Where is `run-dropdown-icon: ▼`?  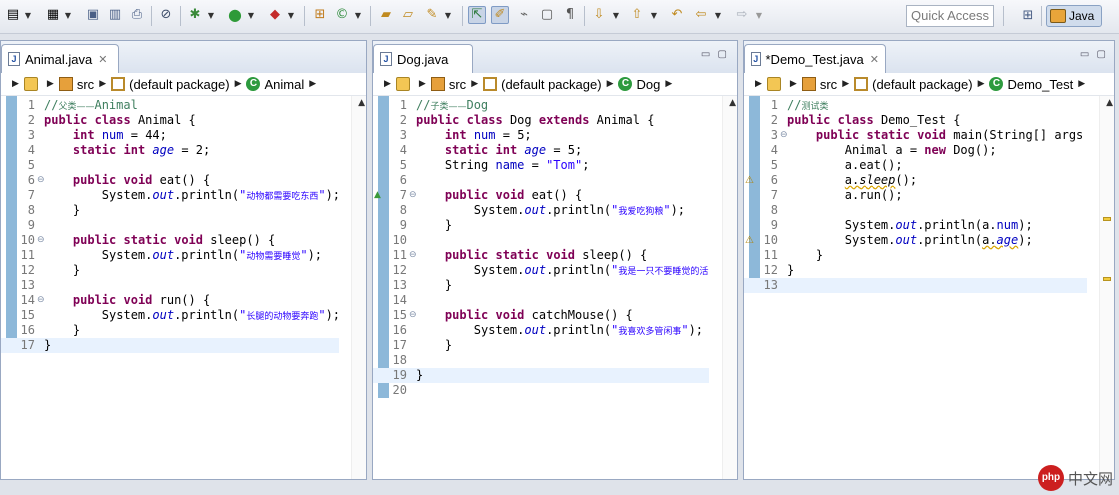 run-dropdown-icon: ▼ is located at coordinates (251, 15).